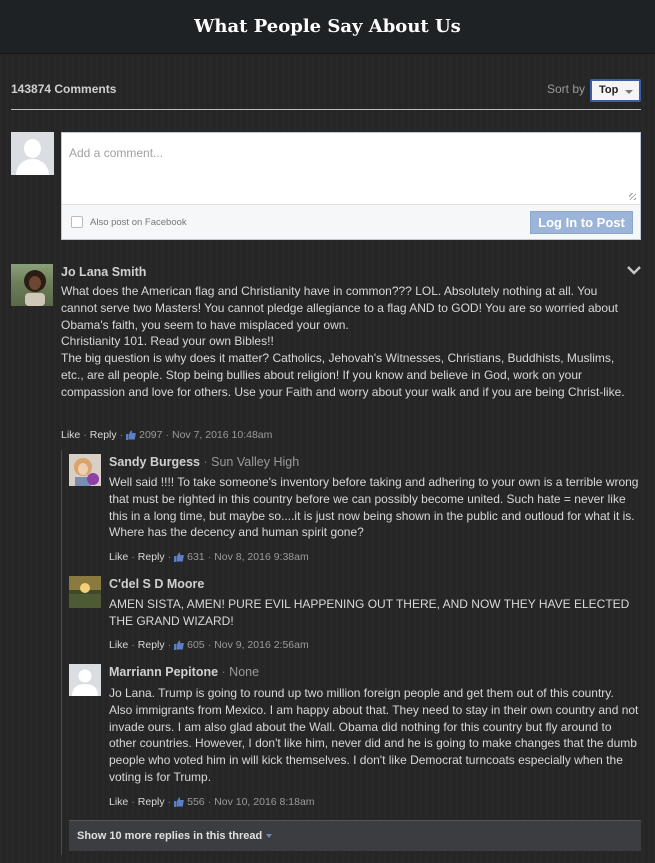 Image resolution: width=655 pixels, height=863 pixels. I want to click on comment-author: Jo Lana Smith, so click(103, 272).